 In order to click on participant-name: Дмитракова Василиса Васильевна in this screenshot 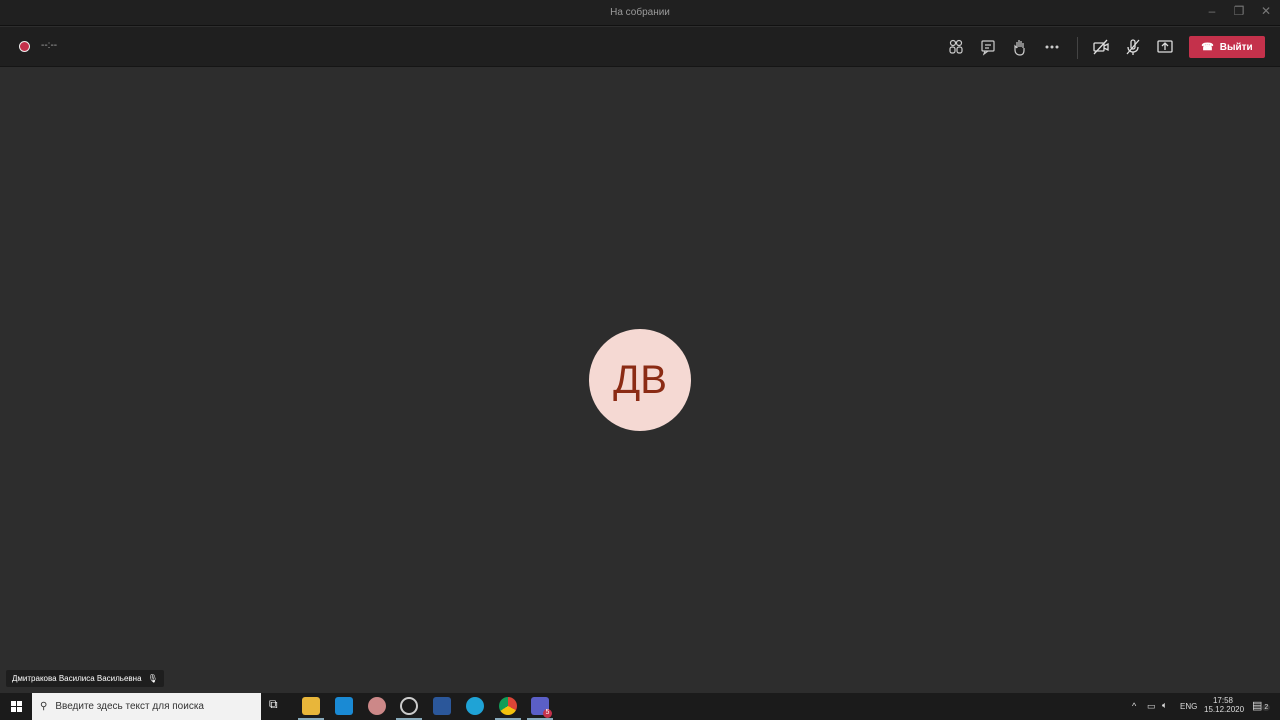, I will do `click(77, 678)`.